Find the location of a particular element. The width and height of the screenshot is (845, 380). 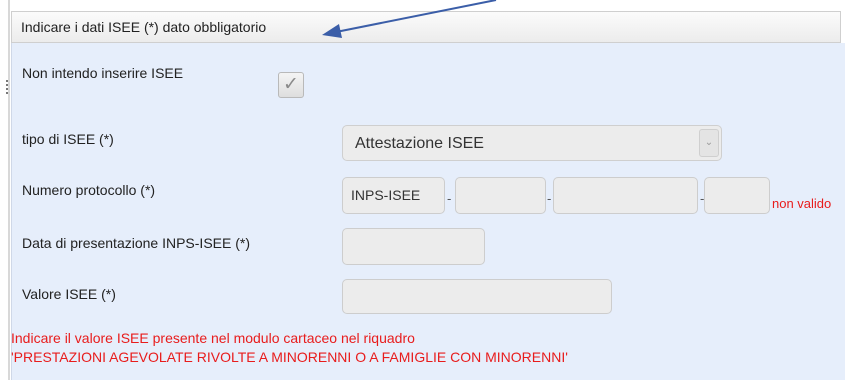

tipo-isee-select: Attestazione ISEE ⌄ is located at coordinates (532, 143).